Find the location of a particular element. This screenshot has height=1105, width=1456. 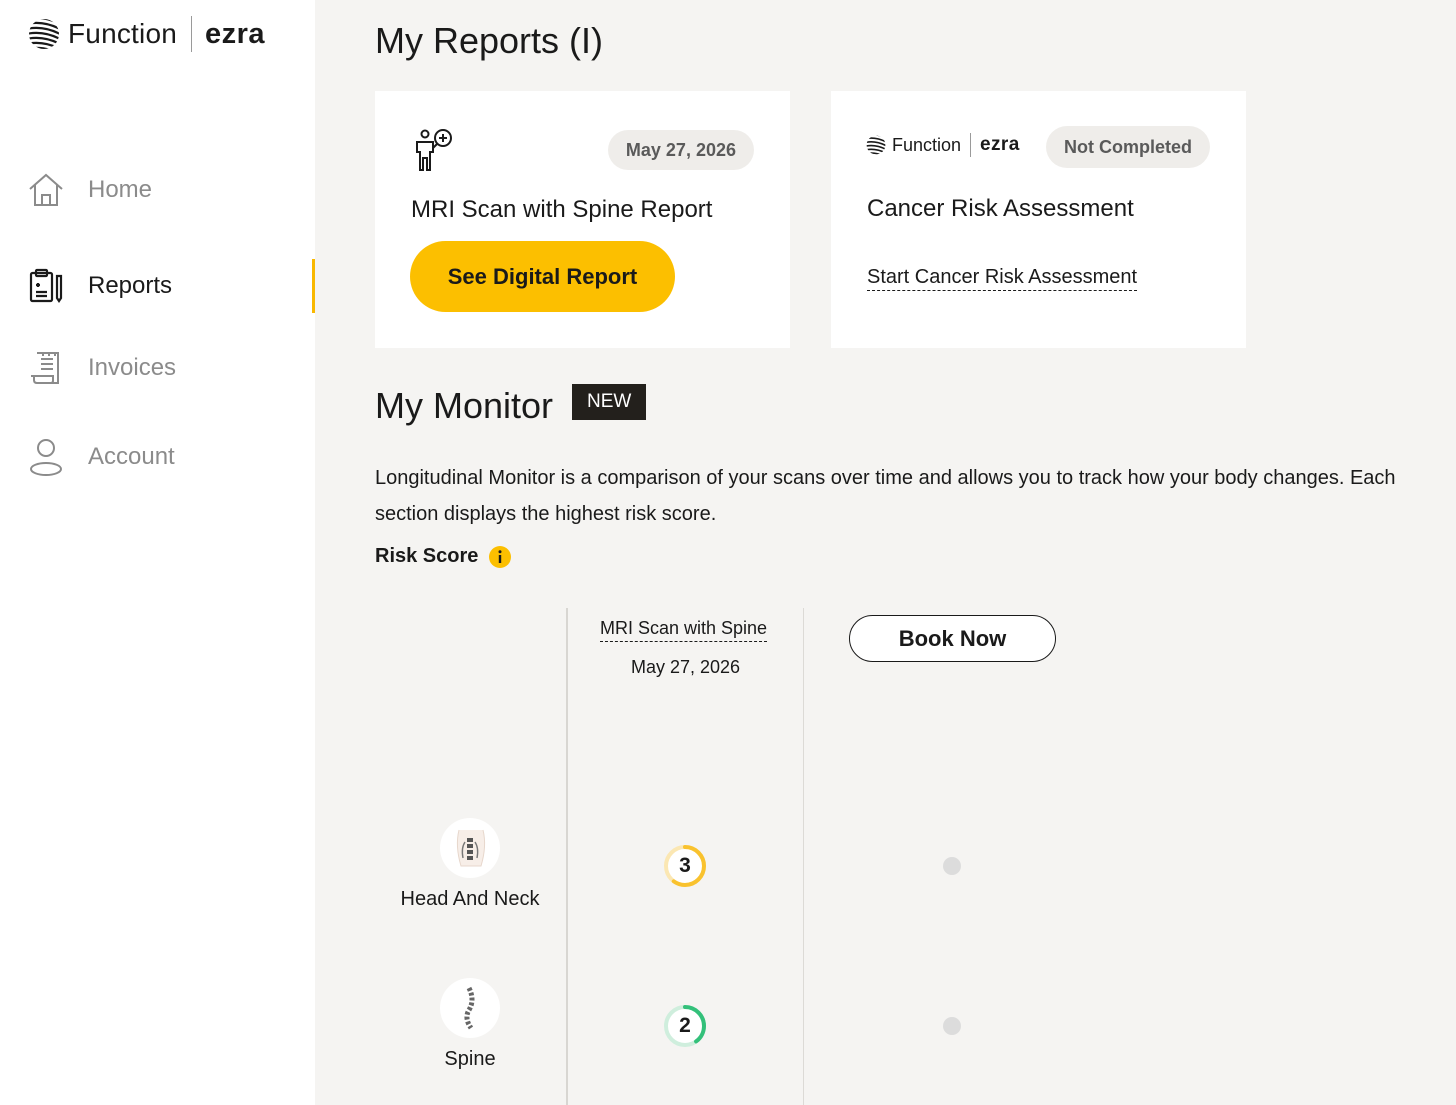

body-scan-icon is located at coordinates (434, 150).